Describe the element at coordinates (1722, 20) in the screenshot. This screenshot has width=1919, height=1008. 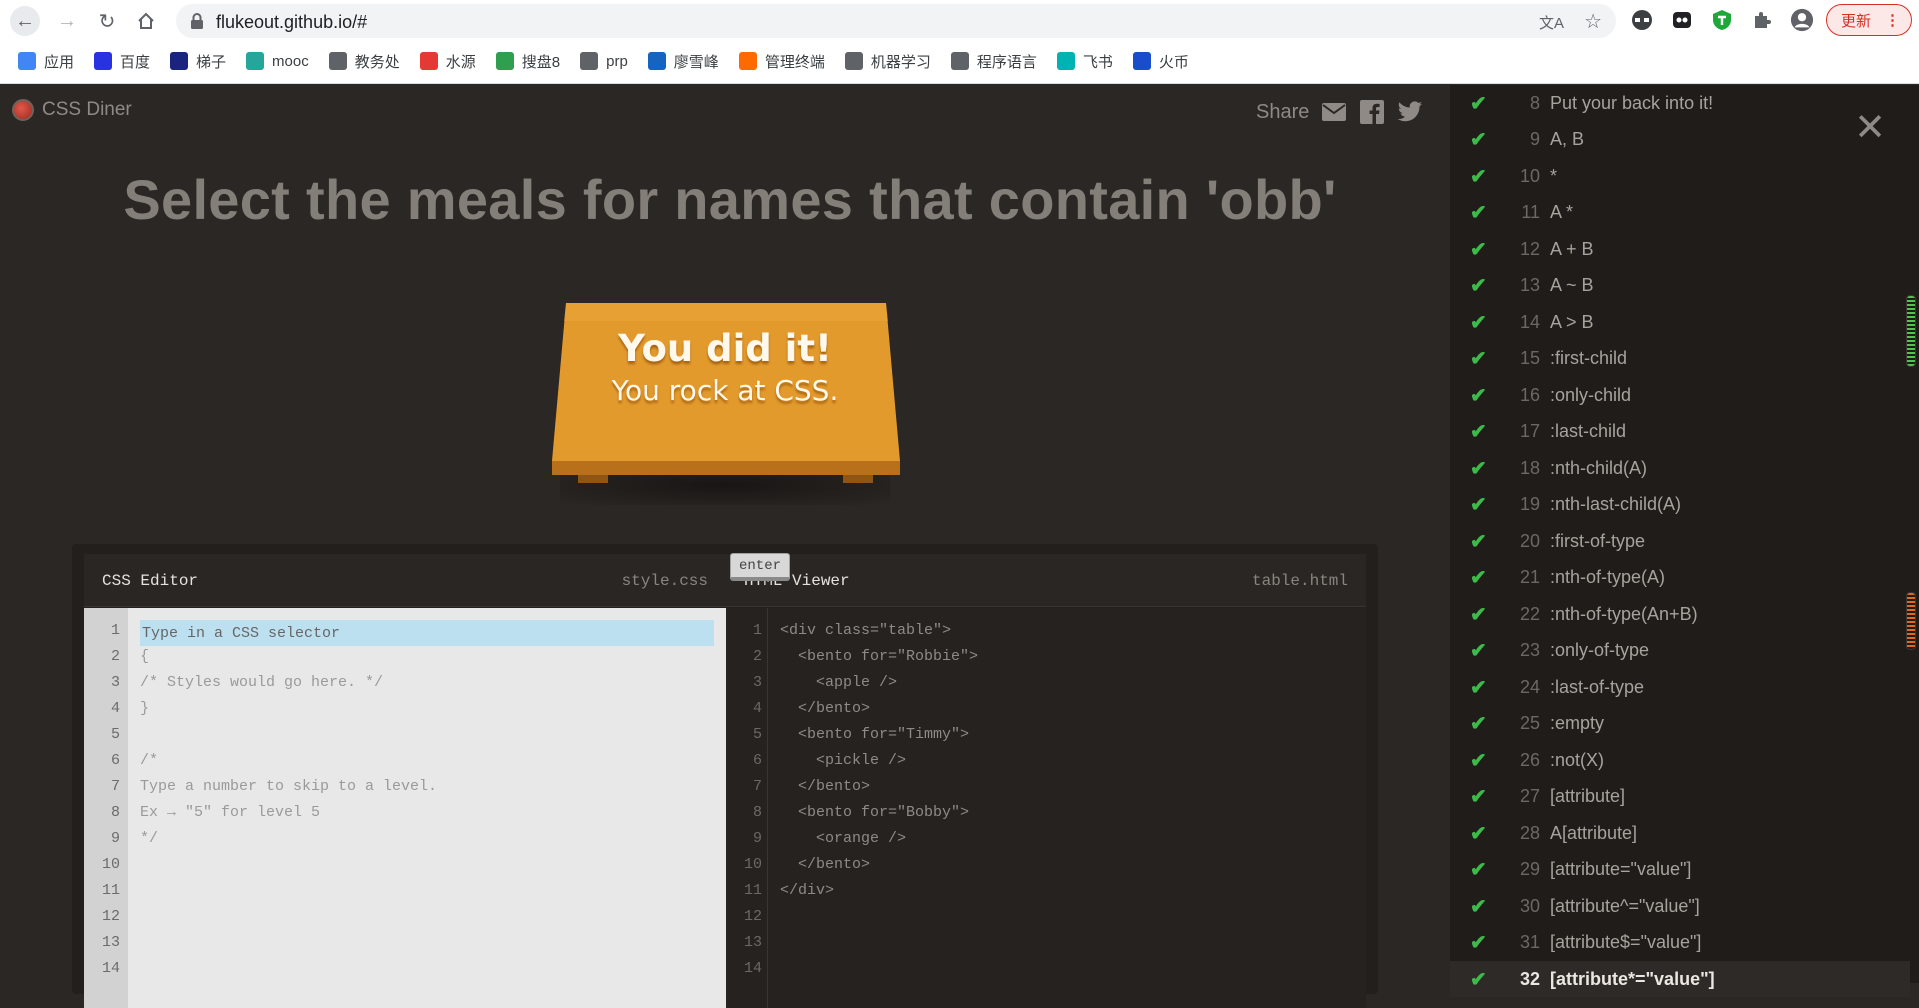
I see `extension-shield-icon` at that location.